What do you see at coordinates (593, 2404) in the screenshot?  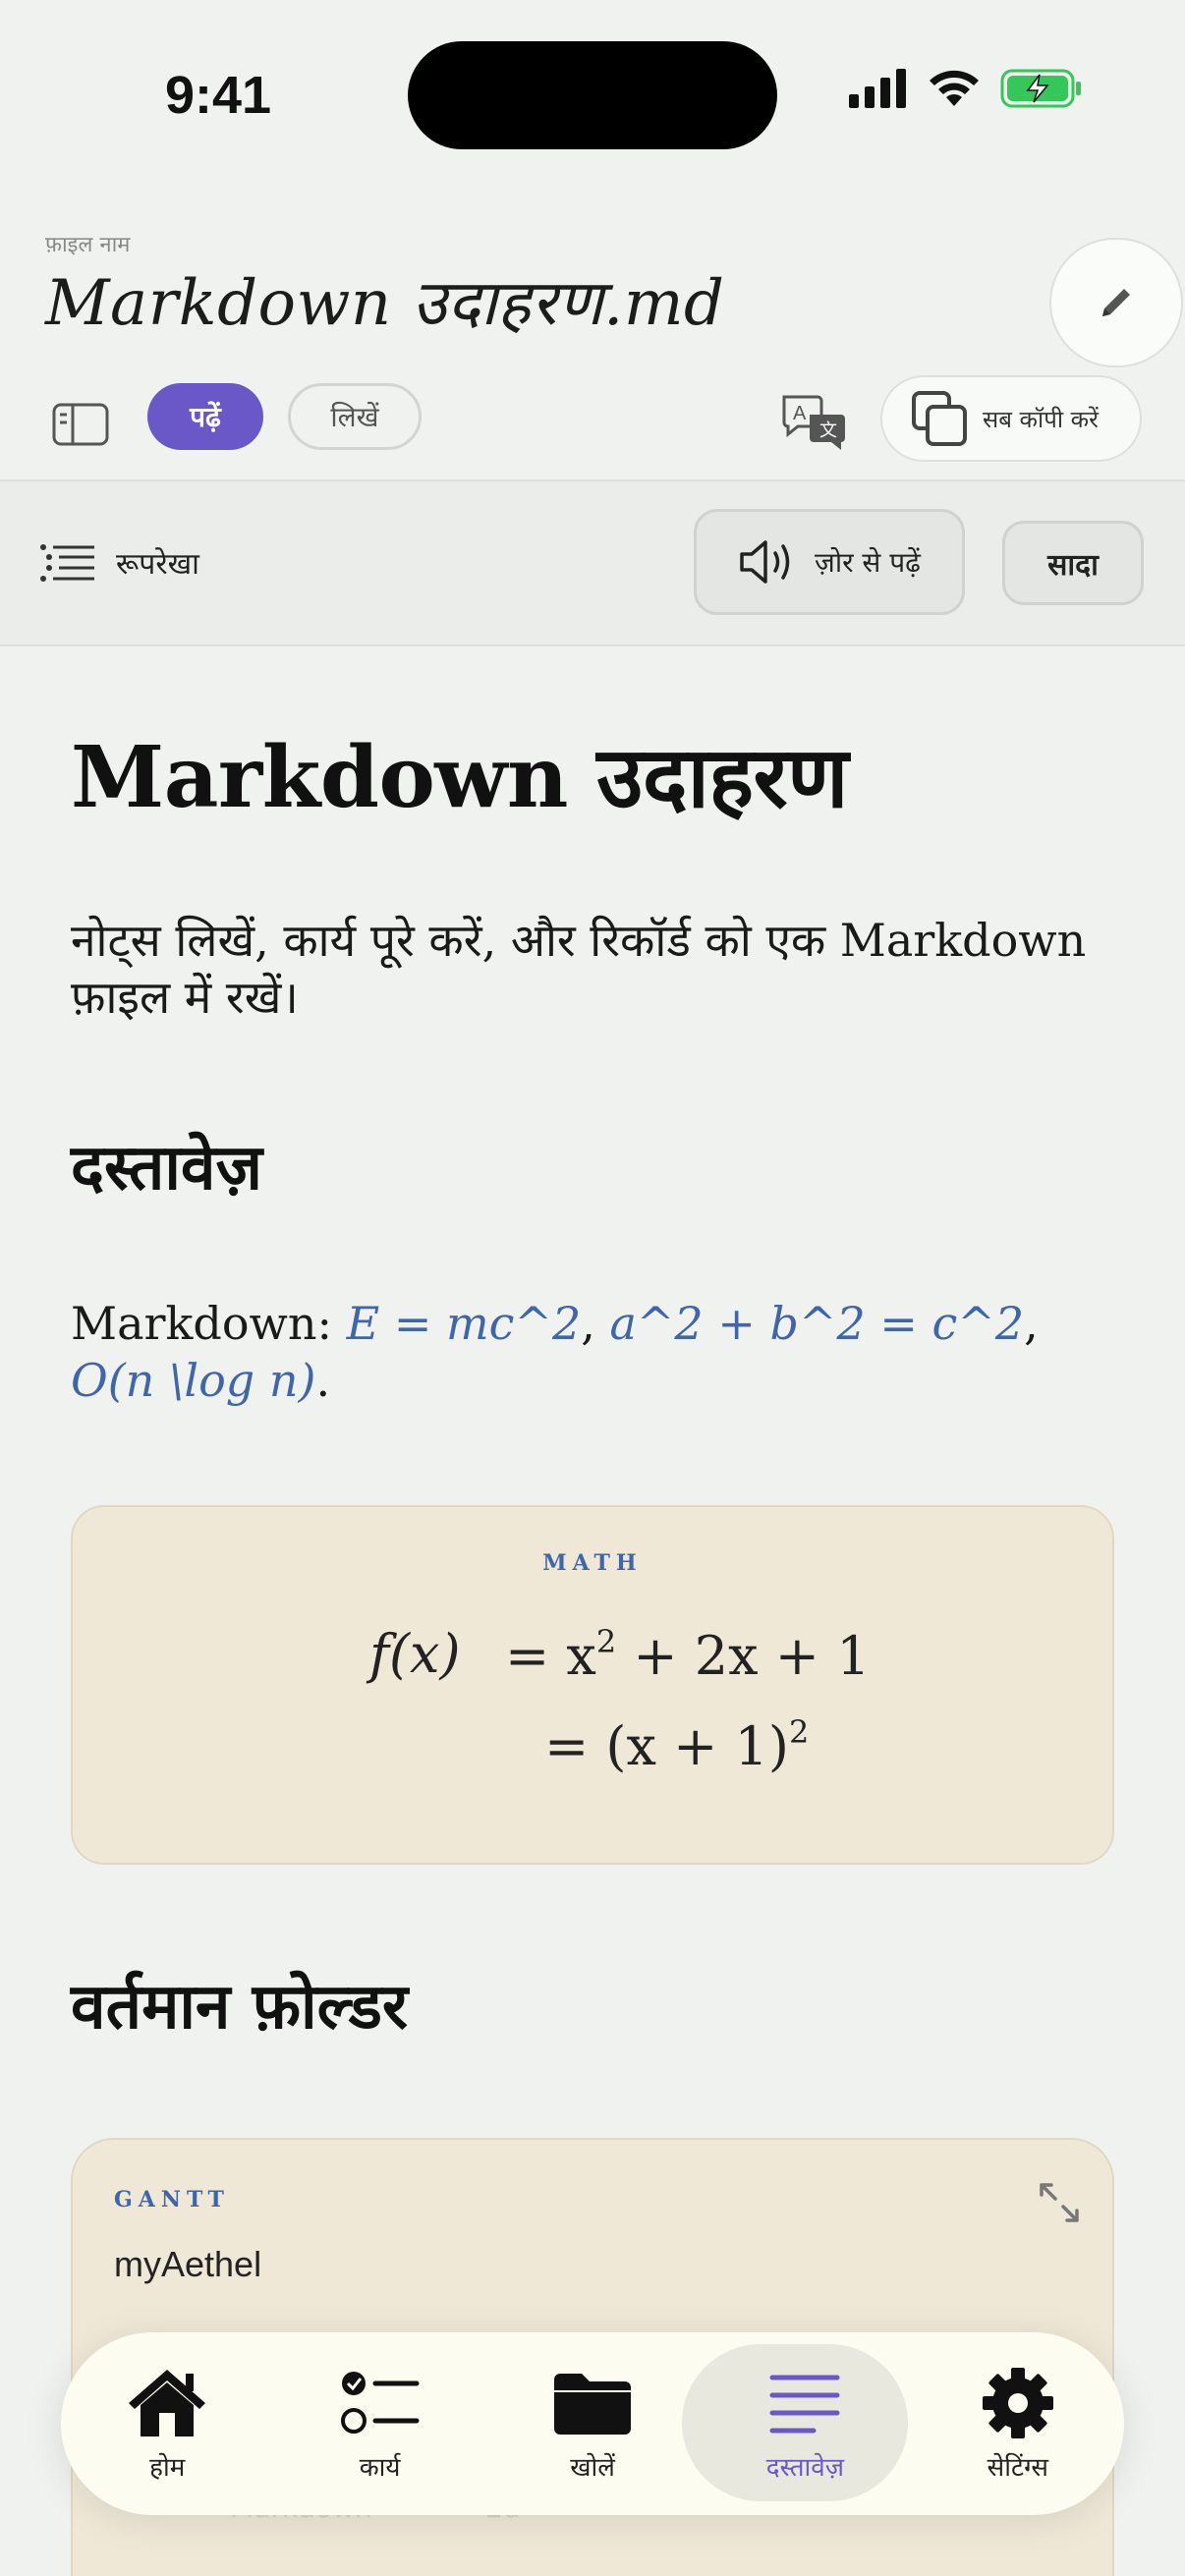 I see `folder-icon` at bounding box center [593, 2404].